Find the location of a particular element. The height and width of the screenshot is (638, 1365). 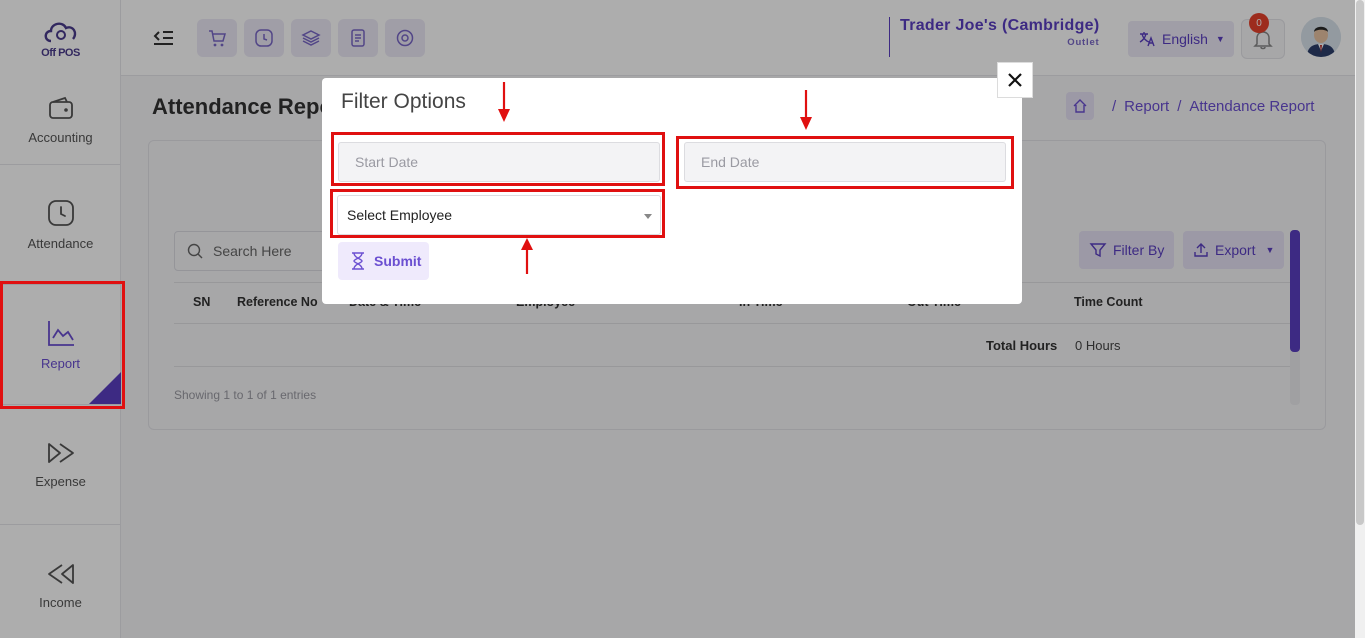

submit-label: Submit is located at coordinates (398, 261).